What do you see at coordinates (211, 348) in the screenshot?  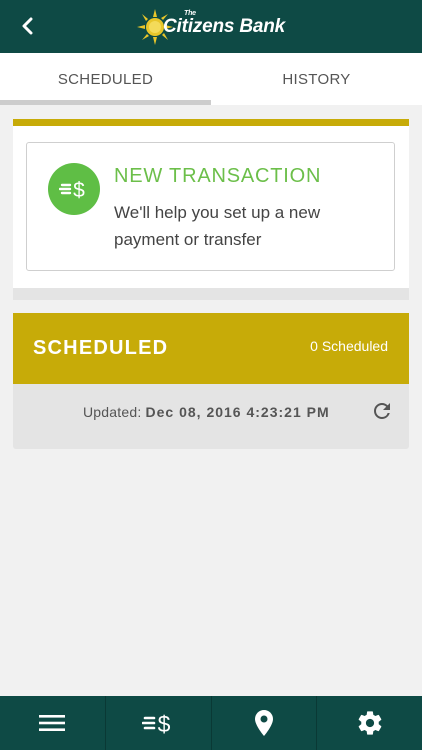 I see `scheduled-header: SCHEDULED 0 Scheduled` at bounding box center [211, 348].